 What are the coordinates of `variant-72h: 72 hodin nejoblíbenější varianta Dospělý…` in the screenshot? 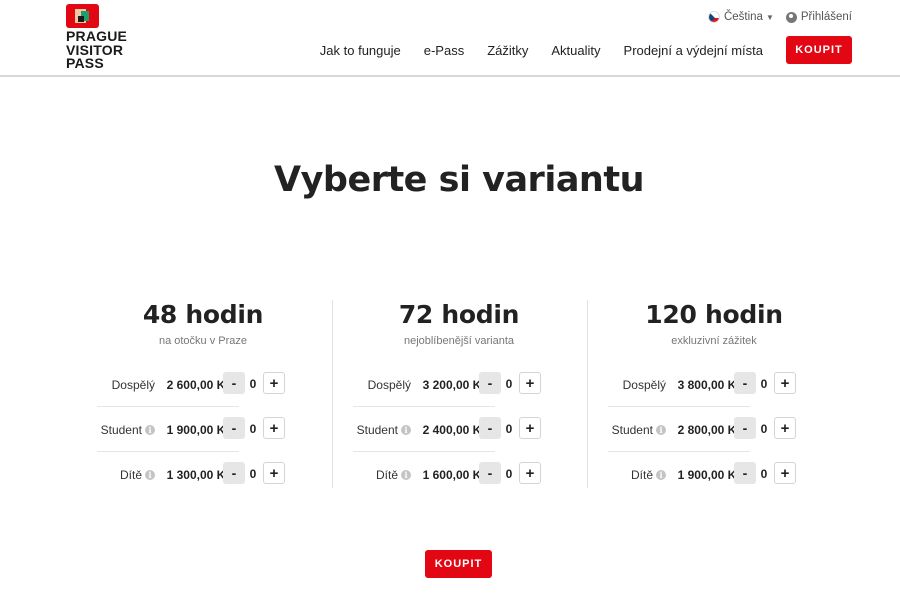 It's located at (459, 394).